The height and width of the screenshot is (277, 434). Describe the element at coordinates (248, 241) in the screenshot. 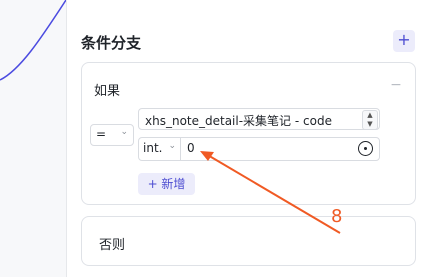

I see `else-branch-card: 否则` at that location.